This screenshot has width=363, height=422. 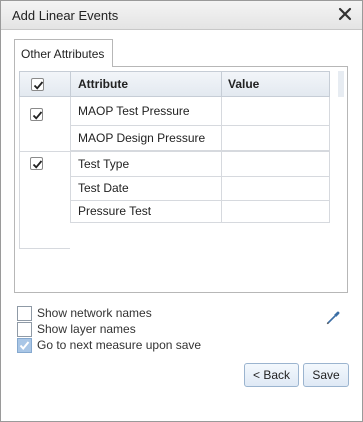 I want to click on tab-other-attributes: Other Attributes, so click(x=63, y=53).